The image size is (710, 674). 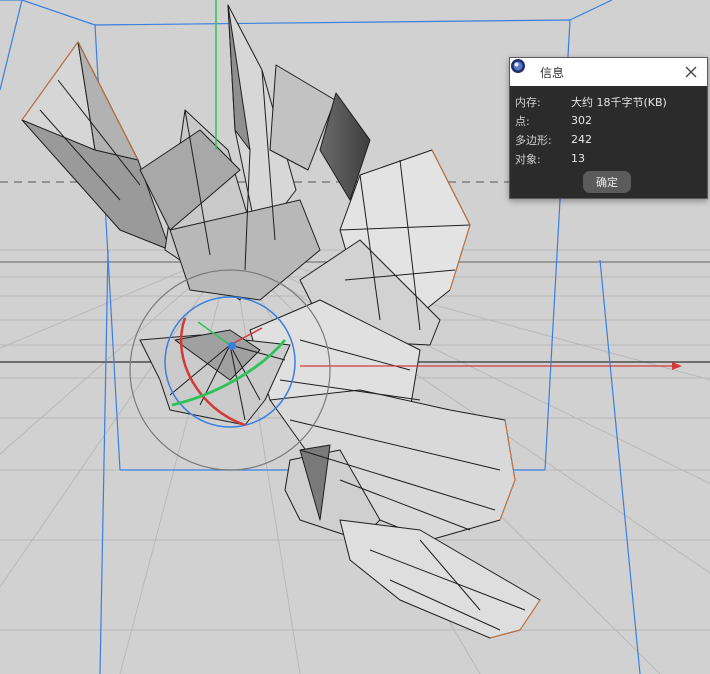 I want to click on info-value: 242, so click(x=581, y=139).